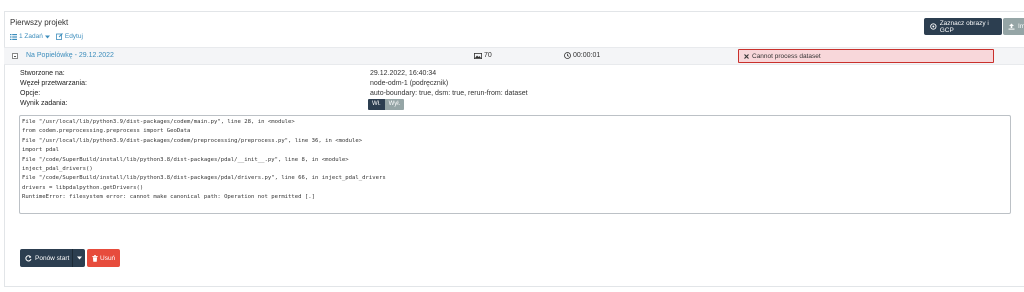 The width and height of the screenshot is (1024, 292). Describe the element at coordinates (59, 36) in the screenshot. I see `edit-icon` at that location.